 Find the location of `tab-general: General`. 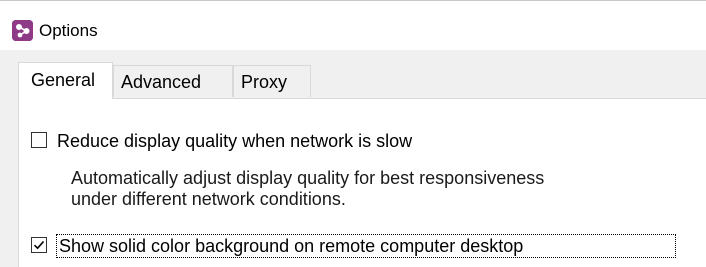

tab-general: General is located at coordinates (65, 80).